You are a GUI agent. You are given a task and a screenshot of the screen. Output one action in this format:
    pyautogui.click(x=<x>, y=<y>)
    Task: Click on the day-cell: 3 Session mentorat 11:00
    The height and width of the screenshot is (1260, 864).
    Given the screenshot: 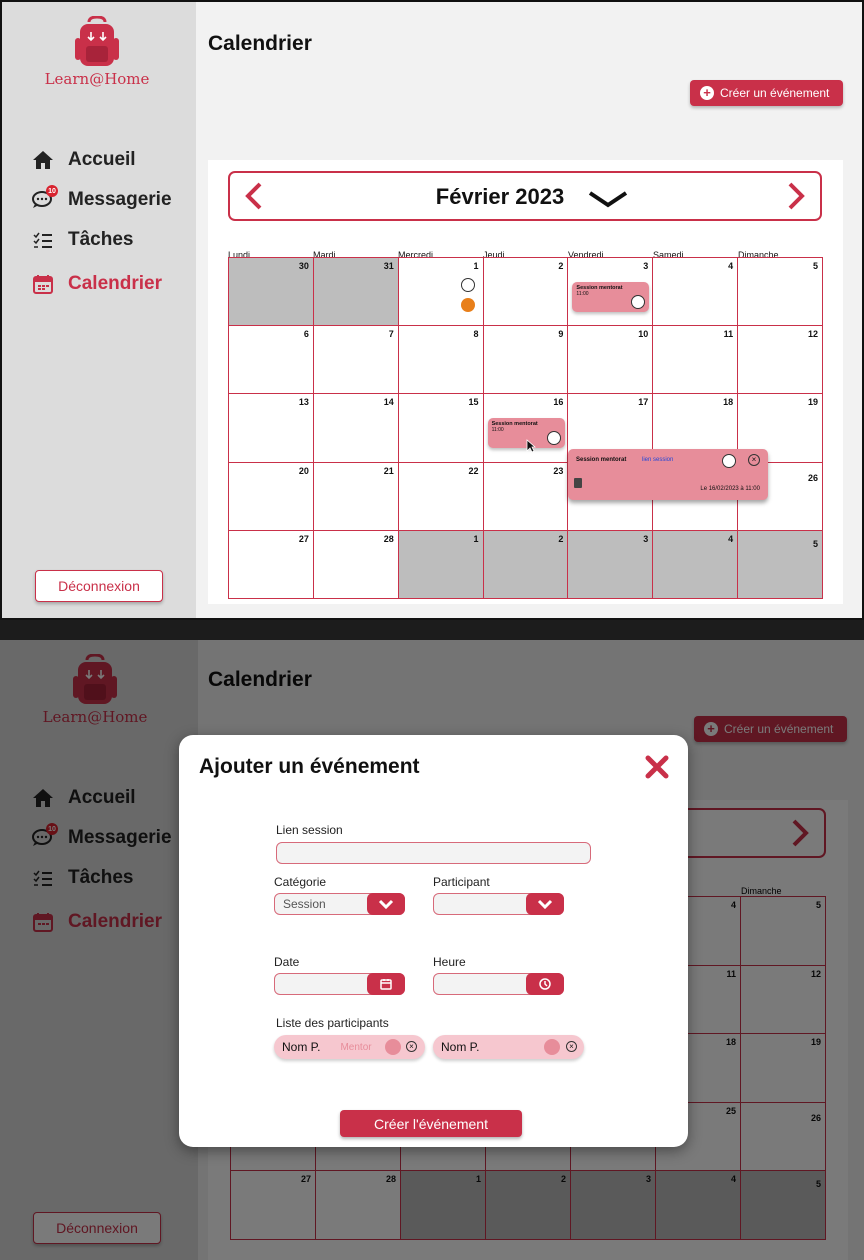 What is the action you would take?
    pyautogui.click(x=611, y=292)
    